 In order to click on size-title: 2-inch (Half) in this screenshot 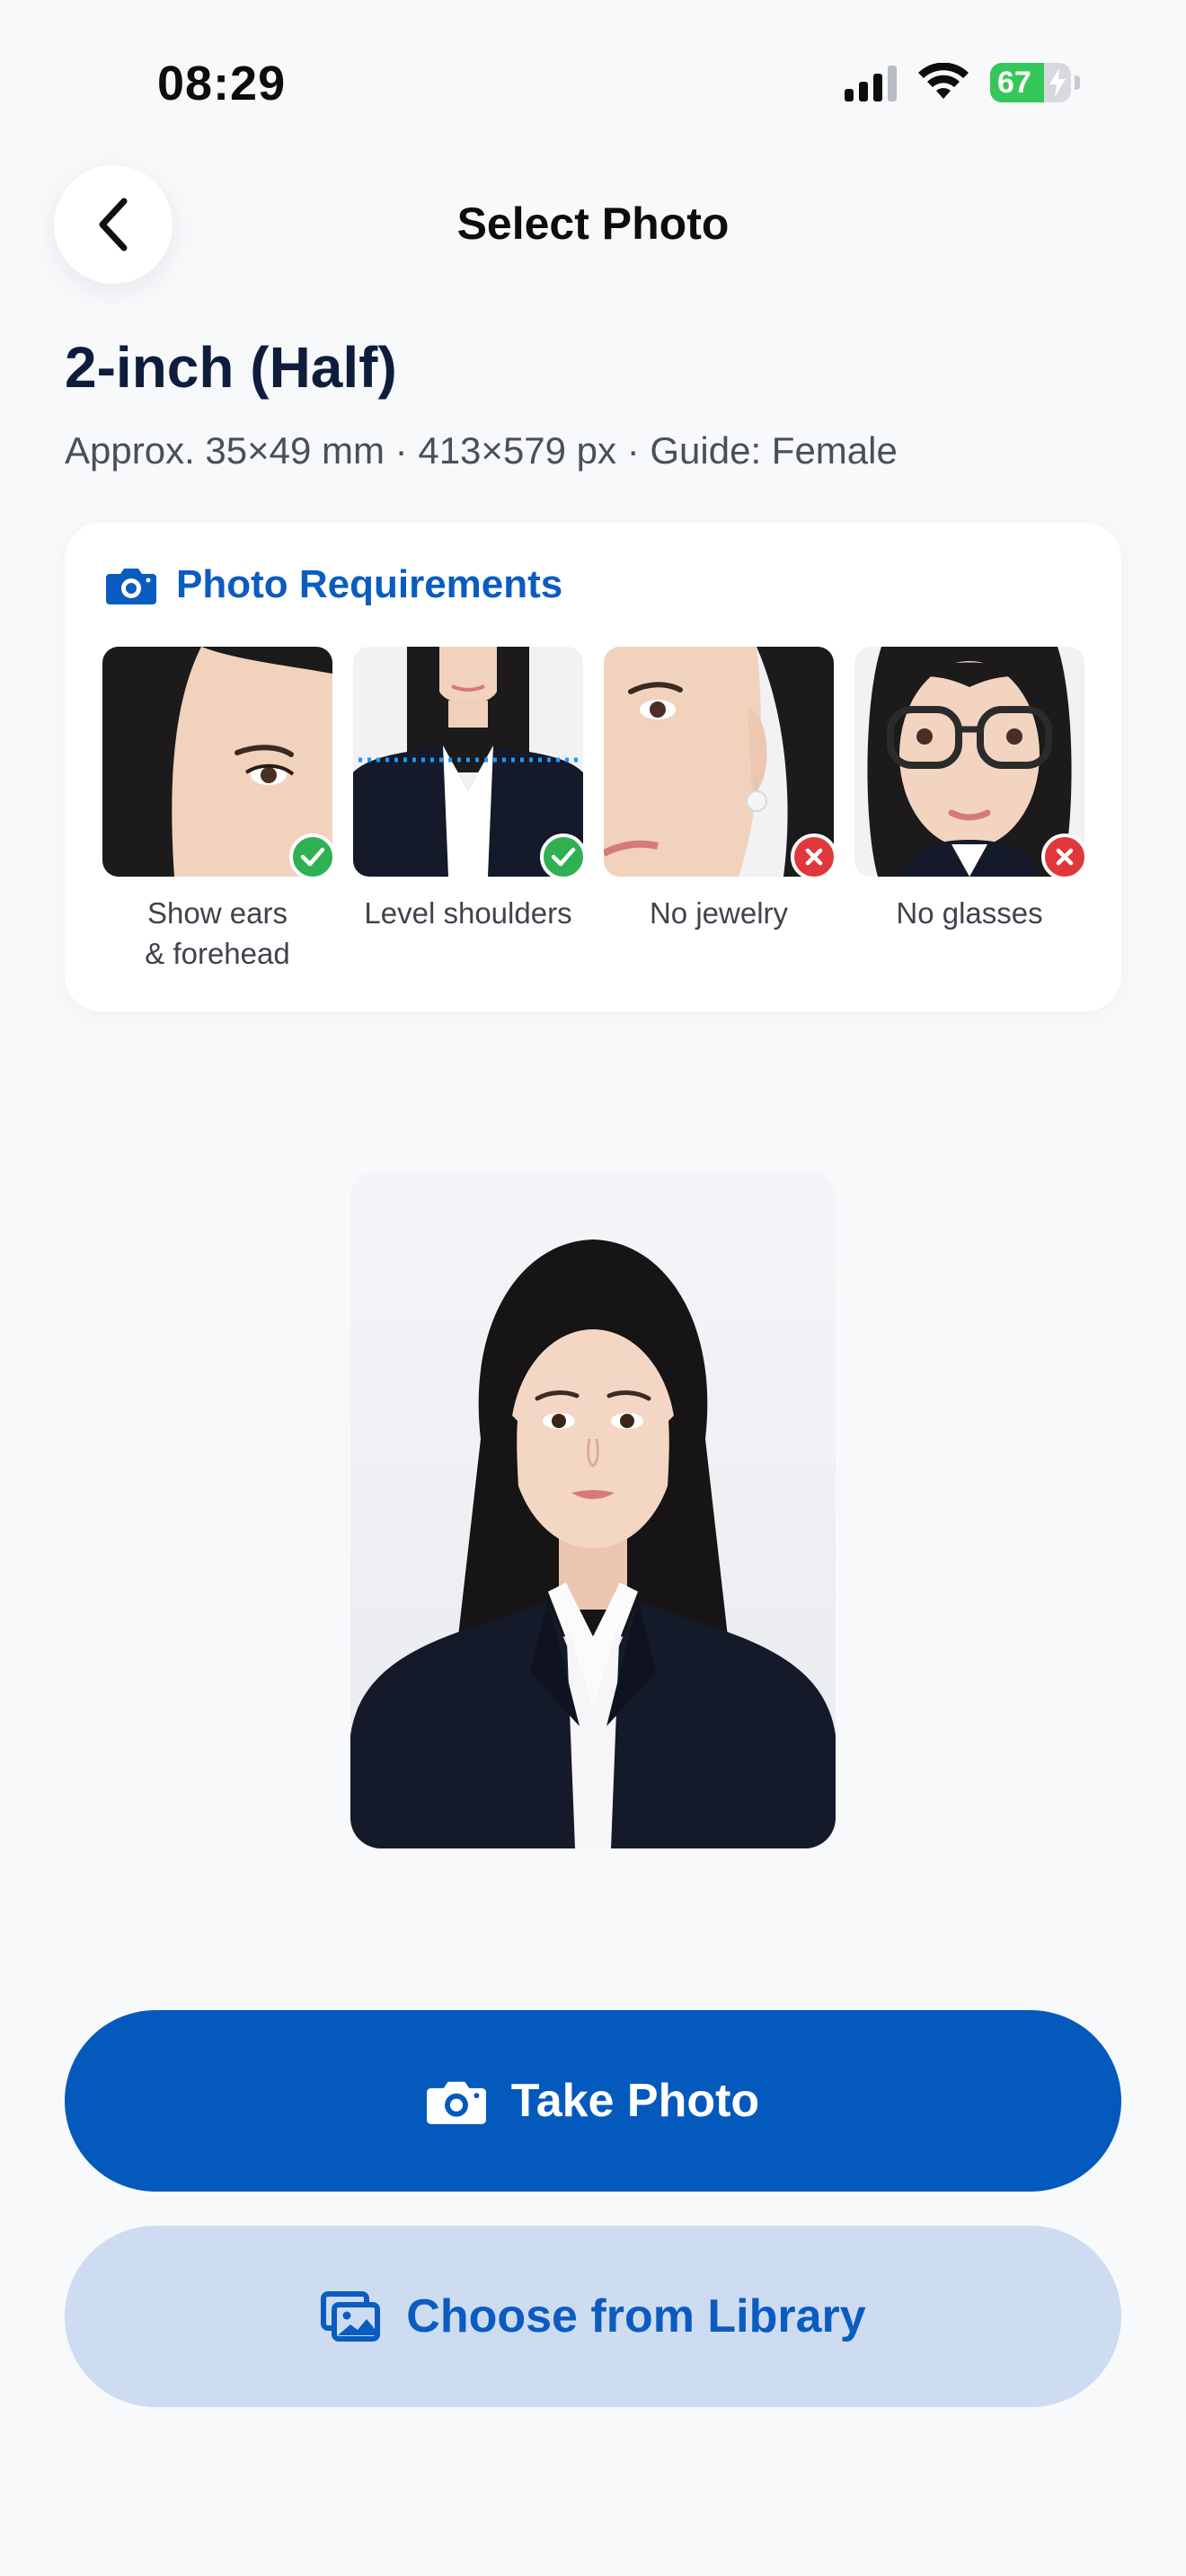, I will do `click(231, 367)`.